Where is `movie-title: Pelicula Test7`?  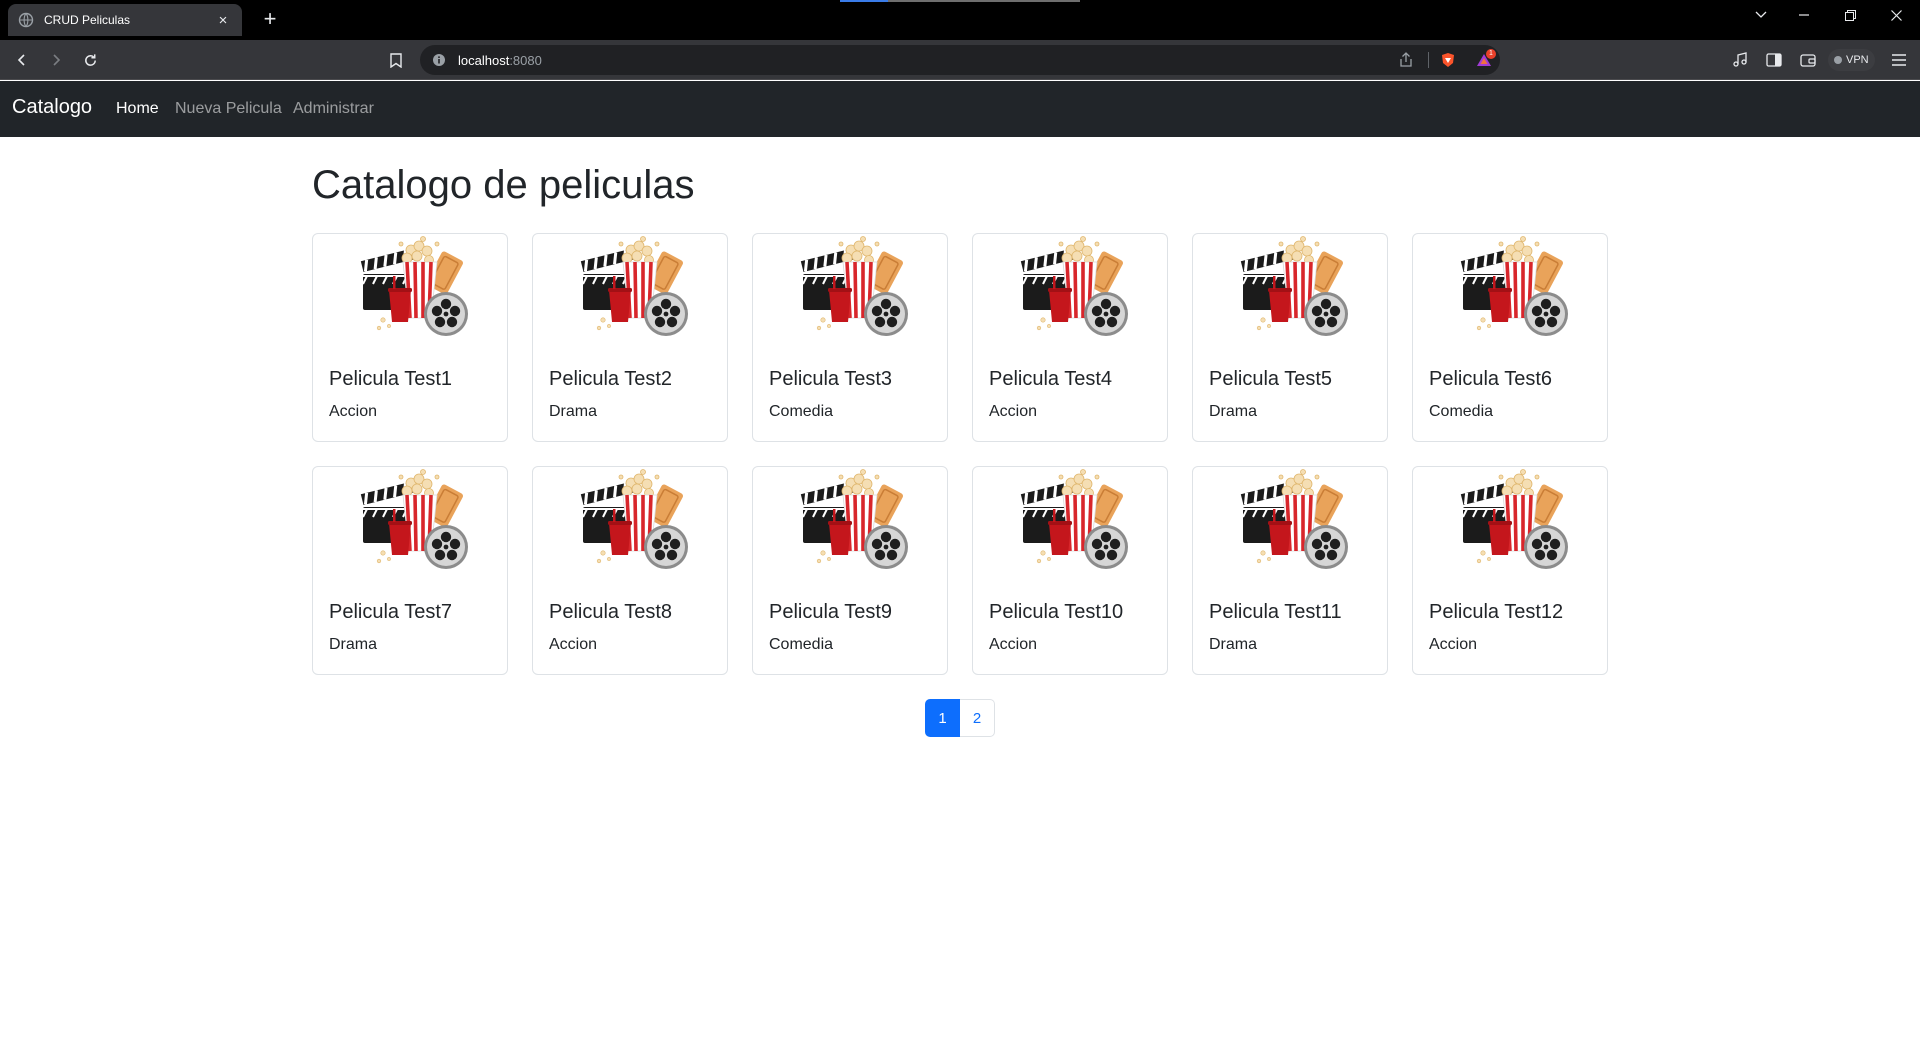 movie-title: Pelicula Test7 is located at coordinates (391, 612).